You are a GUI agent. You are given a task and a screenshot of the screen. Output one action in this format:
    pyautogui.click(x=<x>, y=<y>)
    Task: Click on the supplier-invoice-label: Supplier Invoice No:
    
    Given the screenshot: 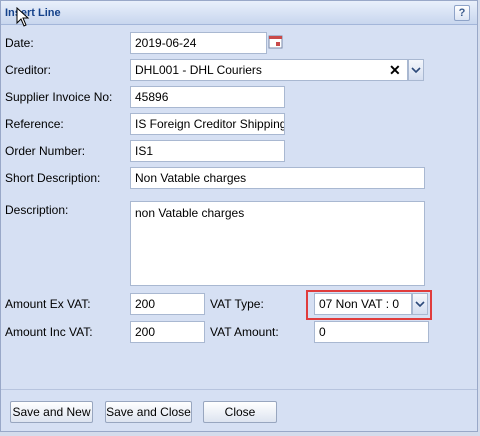 What is the action you would take?
    pyautogui.click(x=59, y=97)
    